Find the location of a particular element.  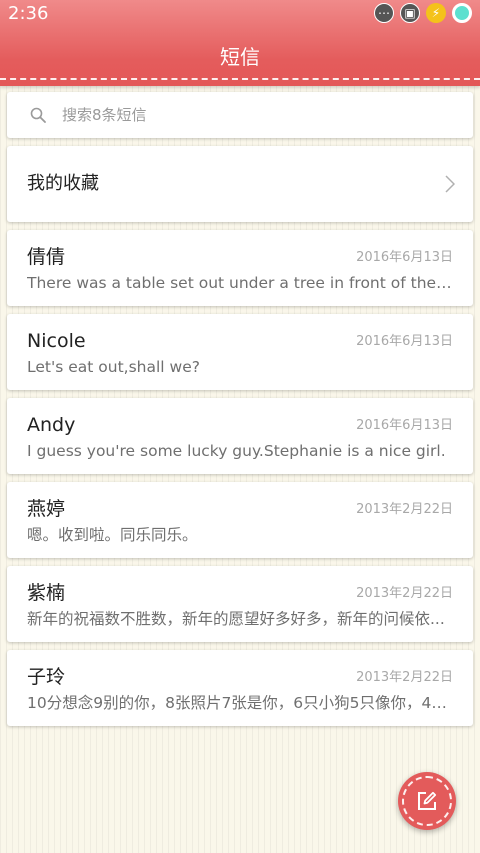

more-icon: ⋯ is located at coordinates (384, 13).